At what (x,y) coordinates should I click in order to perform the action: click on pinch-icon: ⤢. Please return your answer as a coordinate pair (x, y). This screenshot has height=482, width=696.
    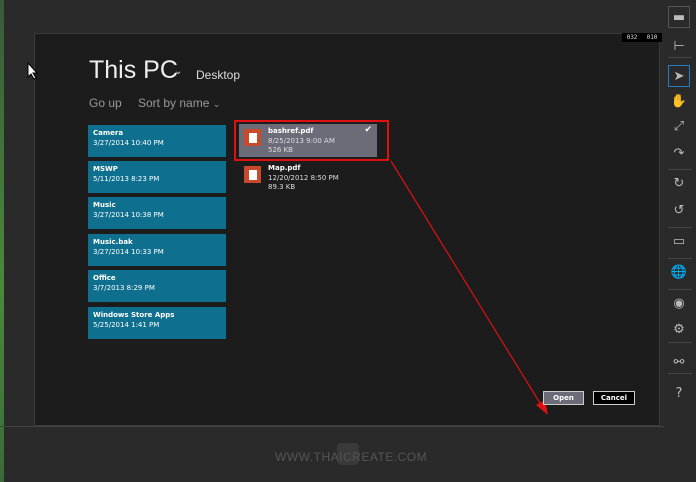
    Looking at the image, I should click on (679, 126).